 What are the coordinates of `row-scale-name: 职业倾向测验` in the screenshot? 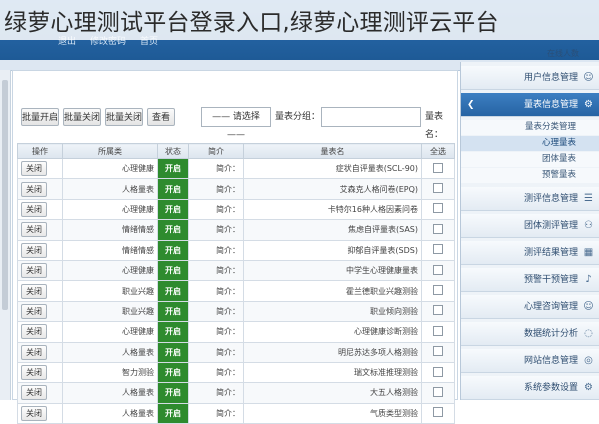 It's located at (332, 311).